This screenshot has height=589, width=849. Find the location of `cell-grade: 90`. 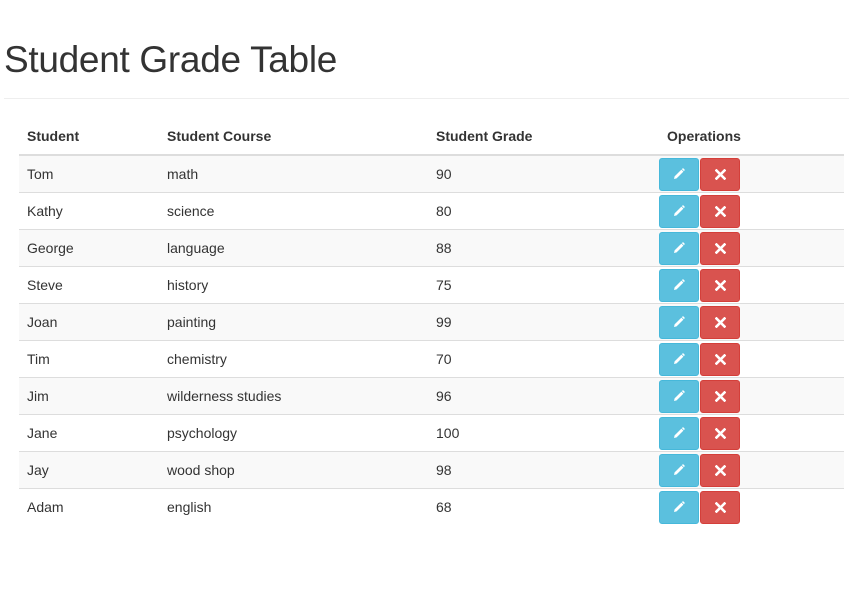

cell-grade: 90 is located at coordinates (543, 174).